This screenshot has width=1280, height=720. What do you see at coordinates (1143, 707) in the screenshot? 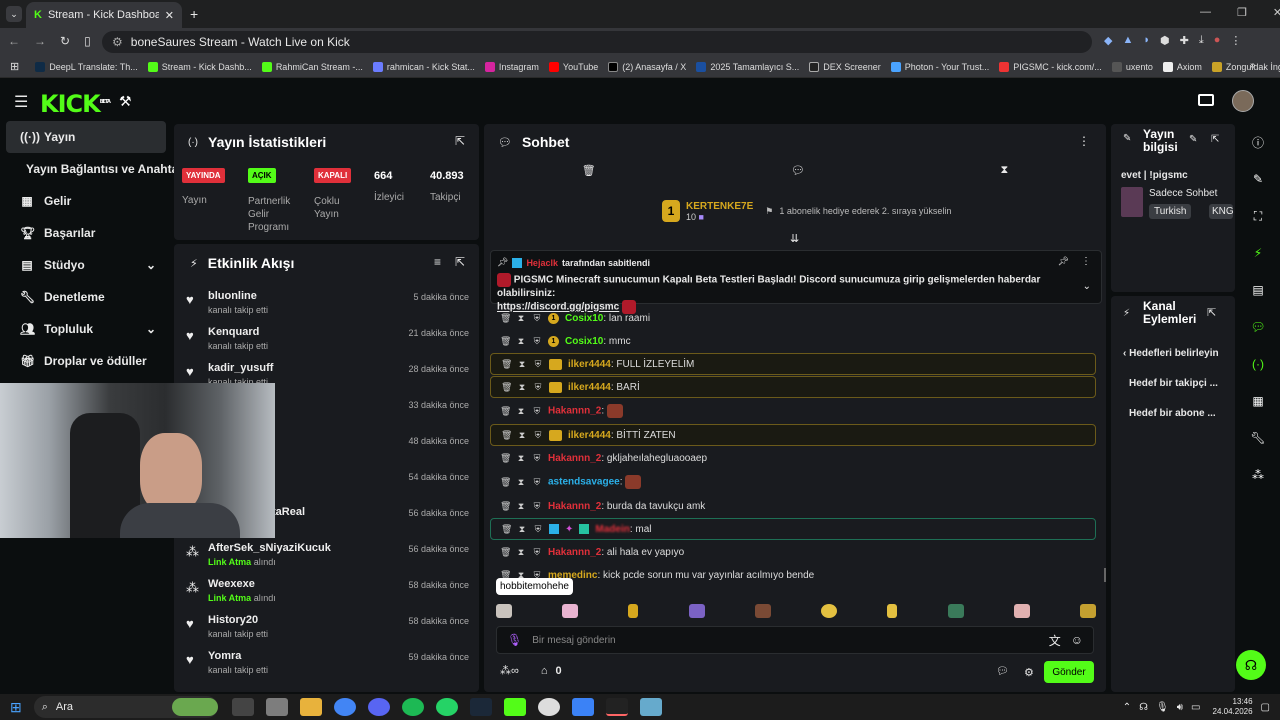
I see `headphones-icon: ☊` at bounding box center [1143, 707].